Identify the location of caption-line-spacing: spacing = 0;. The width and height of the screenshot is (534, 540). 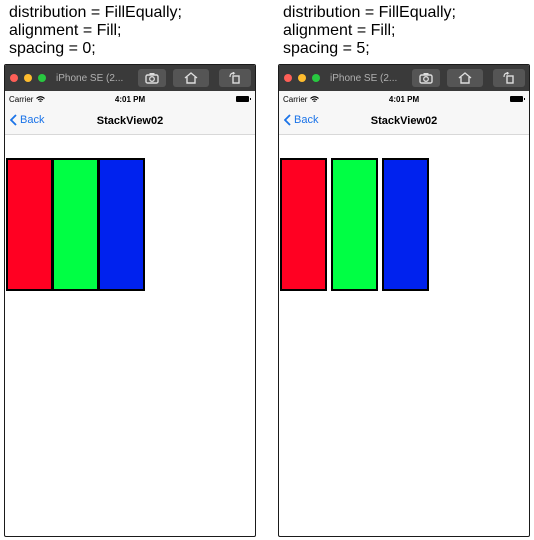
(52, 48).